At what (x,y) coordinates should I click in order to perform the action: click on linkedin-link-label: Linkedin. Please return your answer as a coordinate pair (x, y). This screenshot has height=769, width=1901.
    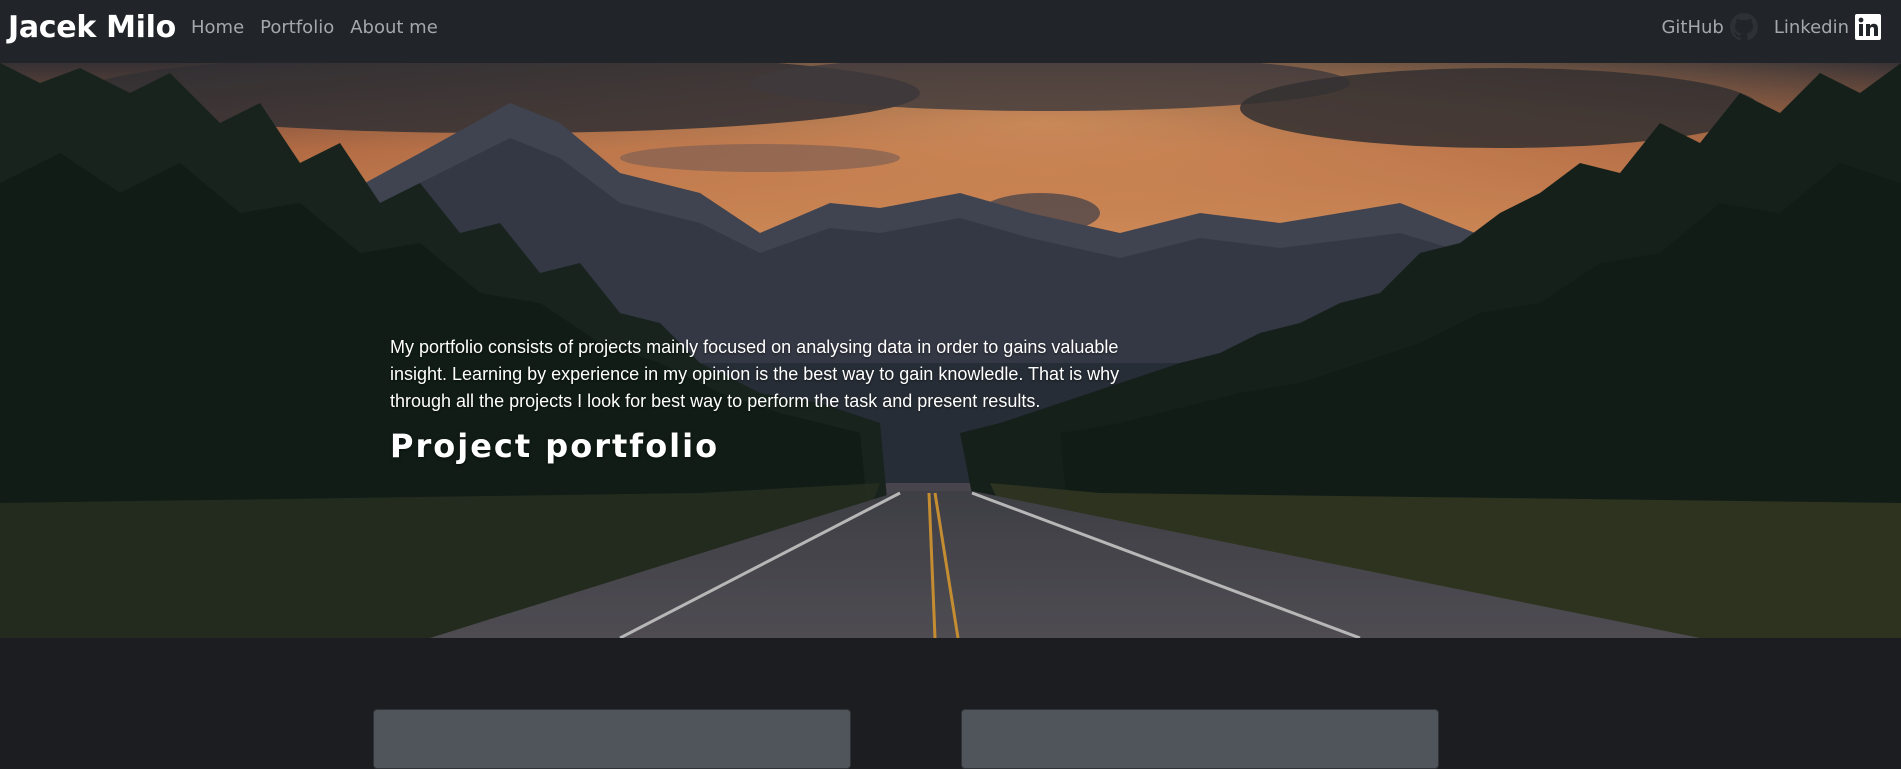
    Looking at the image, I should click on (1811, 27).